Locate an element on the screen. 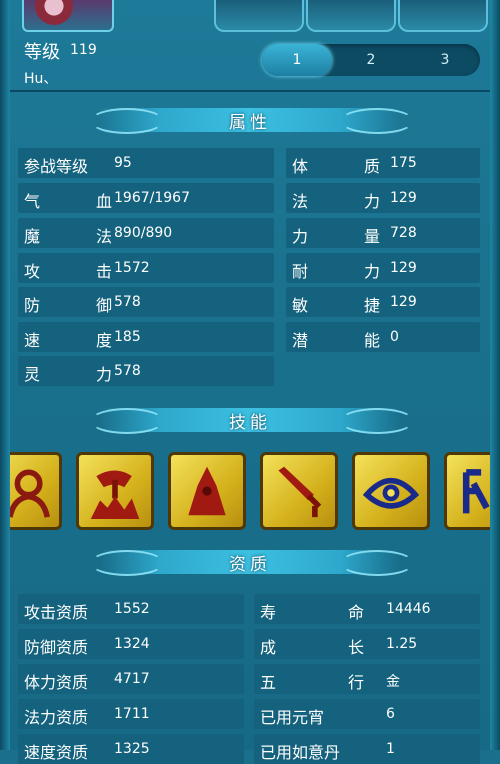 This screenshot has height=764, width=500. aptitude-label: 攻击资质 is located at coordinates (56, 612).